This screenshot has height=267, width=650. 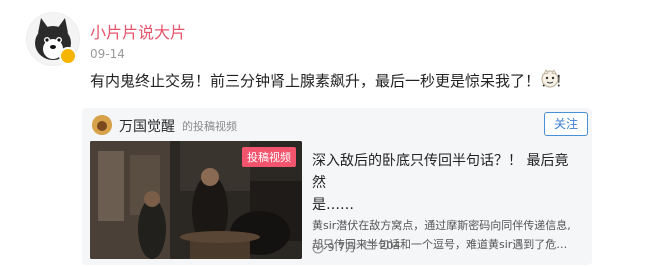 I want to click on comment-count: 204, so click(x=382, y=245).